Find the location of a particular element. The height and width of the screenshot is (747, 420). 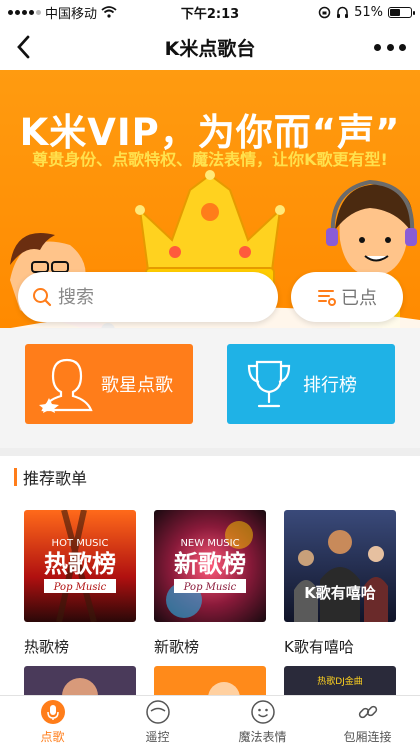

playlist-cover-new: NEW MUSIC 新歌榜 Pop Music is located at coordinates (210, 566).